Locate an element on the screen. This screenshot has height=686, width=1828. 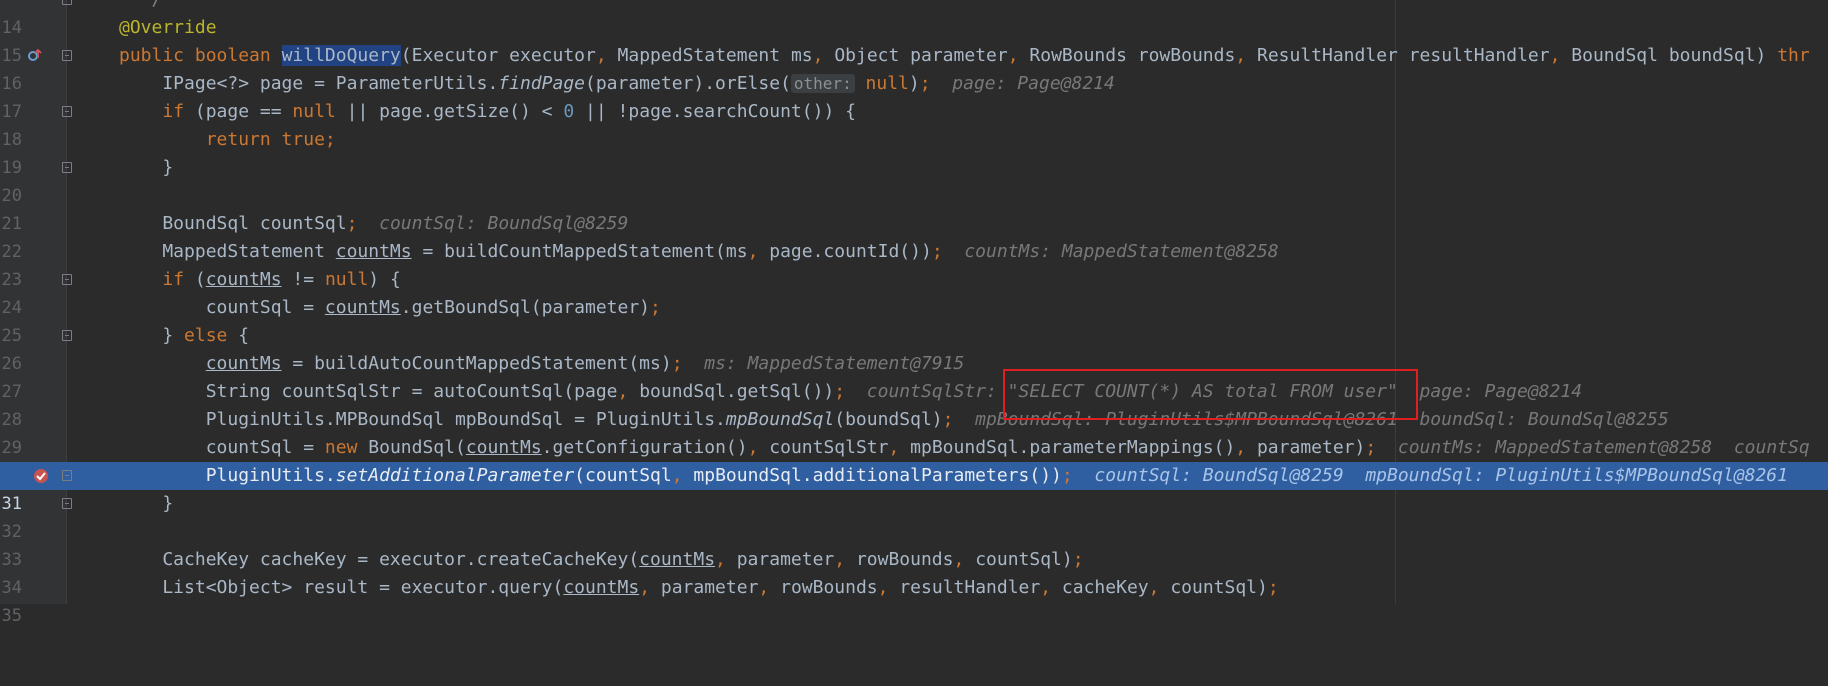
code-text: } else { is located at coordinates (184, 335).